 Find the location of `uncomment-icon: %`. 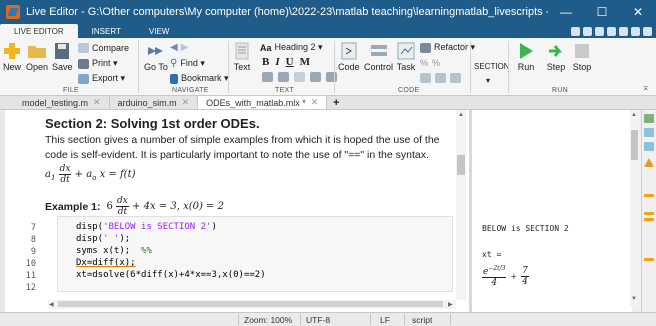

uncomment-icon: % is located at coordinates (436, 63).